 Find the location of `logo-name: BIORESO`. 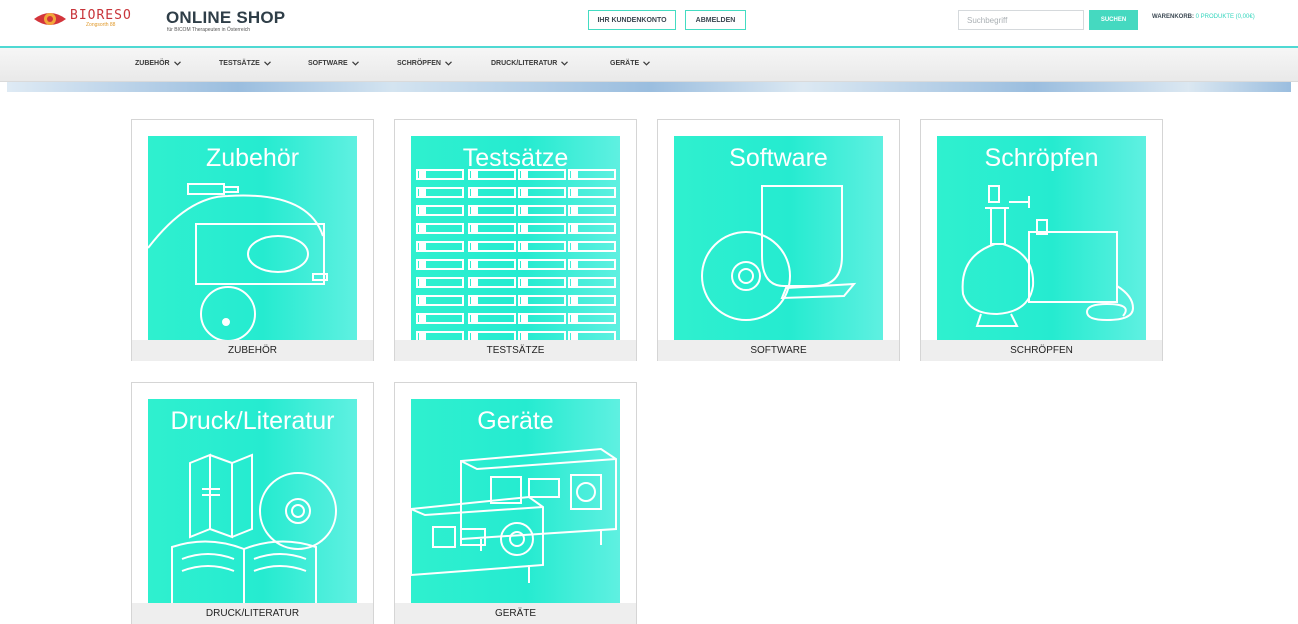

logo-name: BIORESO is located at coordinates (101, 15).